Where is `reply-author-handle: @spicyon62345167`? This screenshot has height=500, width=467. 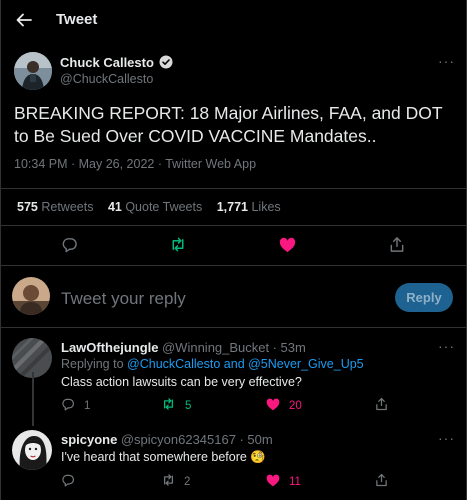
reply-author-handle: @spicyon62345167 is located at coordinates (178, 439).